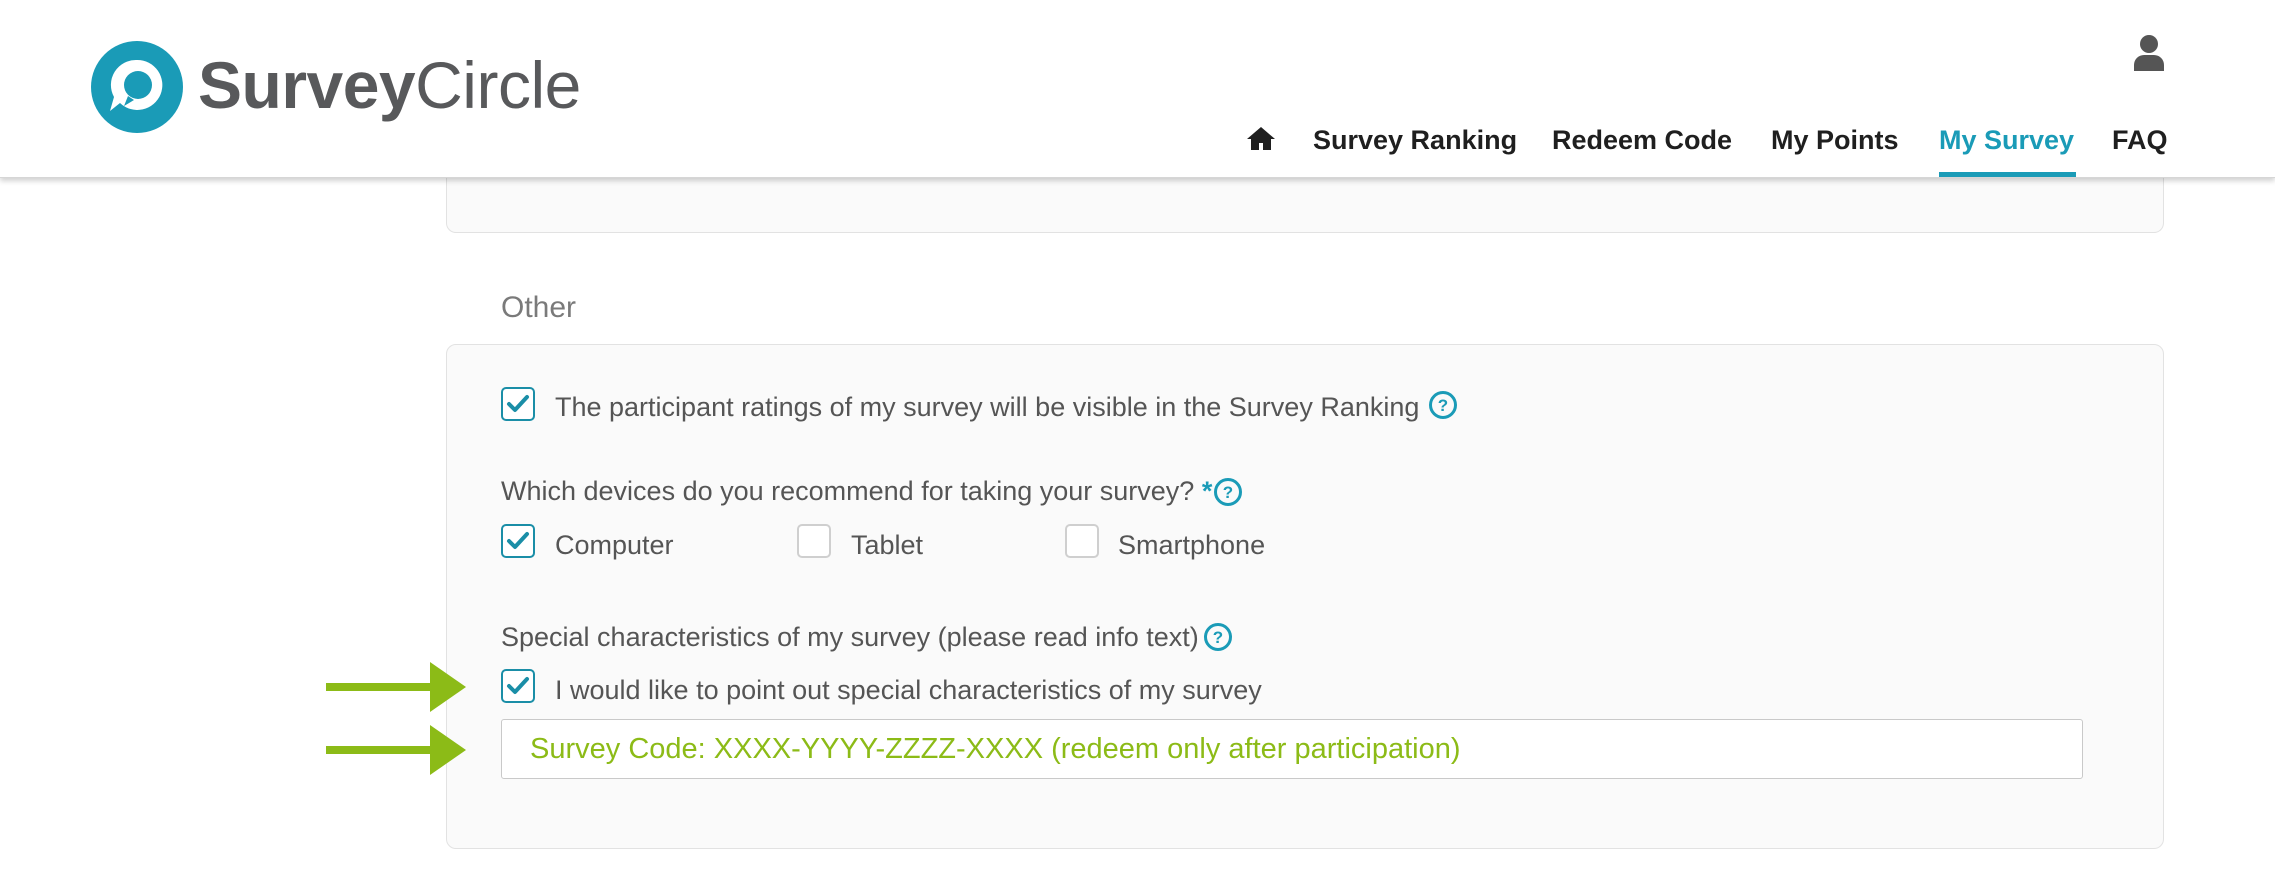  I want to click on logo-word-survey: Survey, so click(307, 85).